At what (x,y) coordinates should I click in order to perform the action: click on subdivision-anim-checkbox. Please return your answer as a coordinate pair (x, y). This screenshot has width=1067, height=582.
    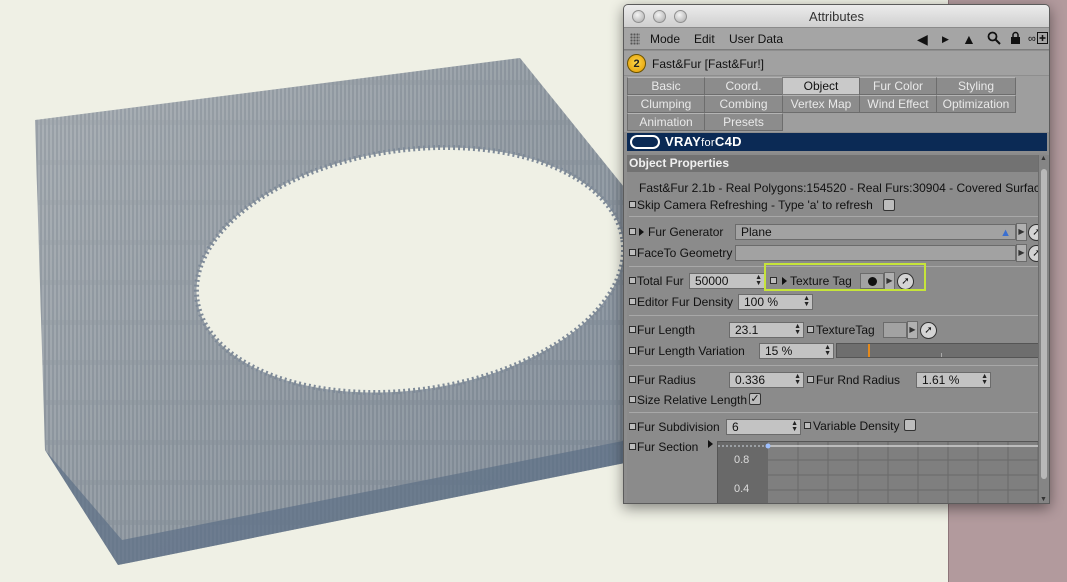
    Looking at the image, I should click on (632, 426).